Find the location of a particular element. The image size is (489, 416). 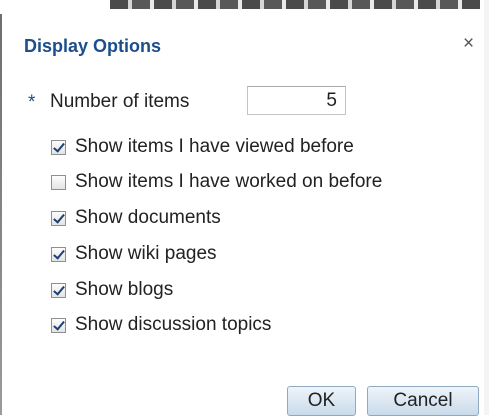

option-label: Show documents is located at coordinates (148, 217).